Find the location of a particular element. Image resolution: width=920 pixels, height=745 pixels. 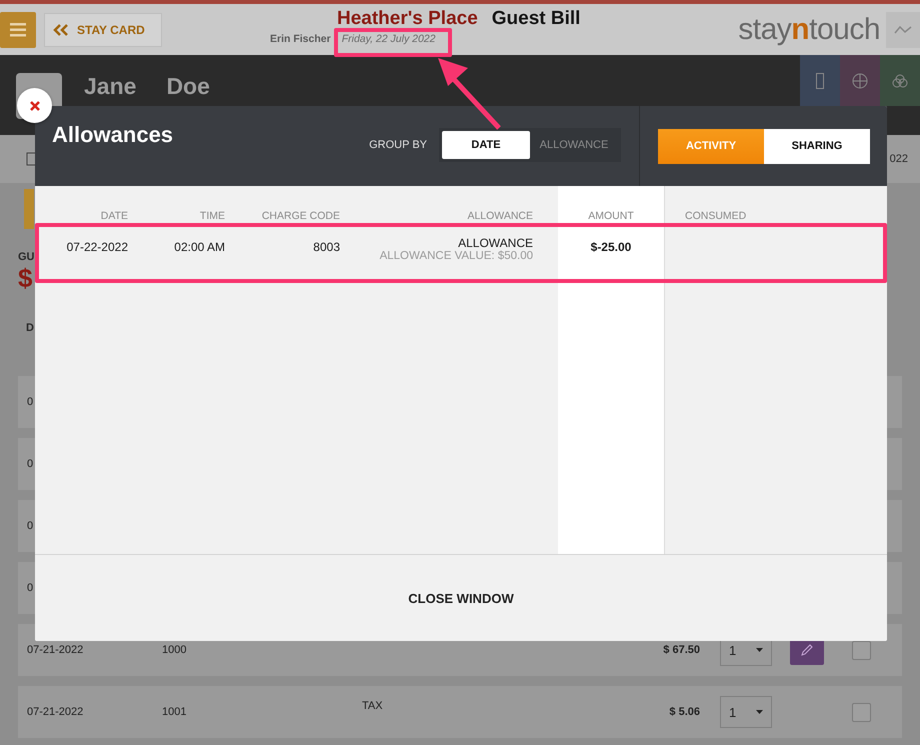

circles-icon is located at coordinates (900, 80).